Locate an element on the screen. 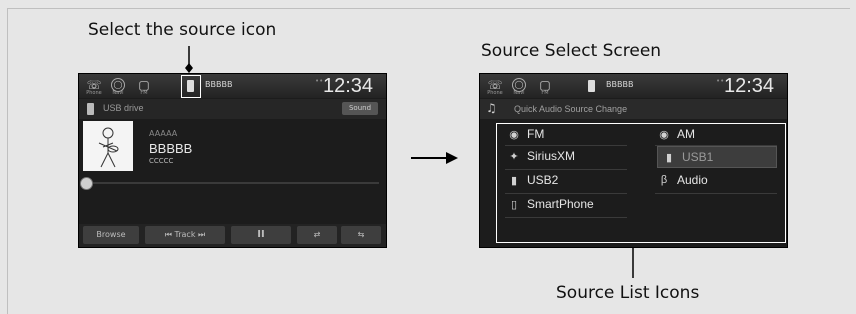 The height and width of the screenshot is (314, 856). source-header: USB drive Sound is located at coordinates (232, 109).